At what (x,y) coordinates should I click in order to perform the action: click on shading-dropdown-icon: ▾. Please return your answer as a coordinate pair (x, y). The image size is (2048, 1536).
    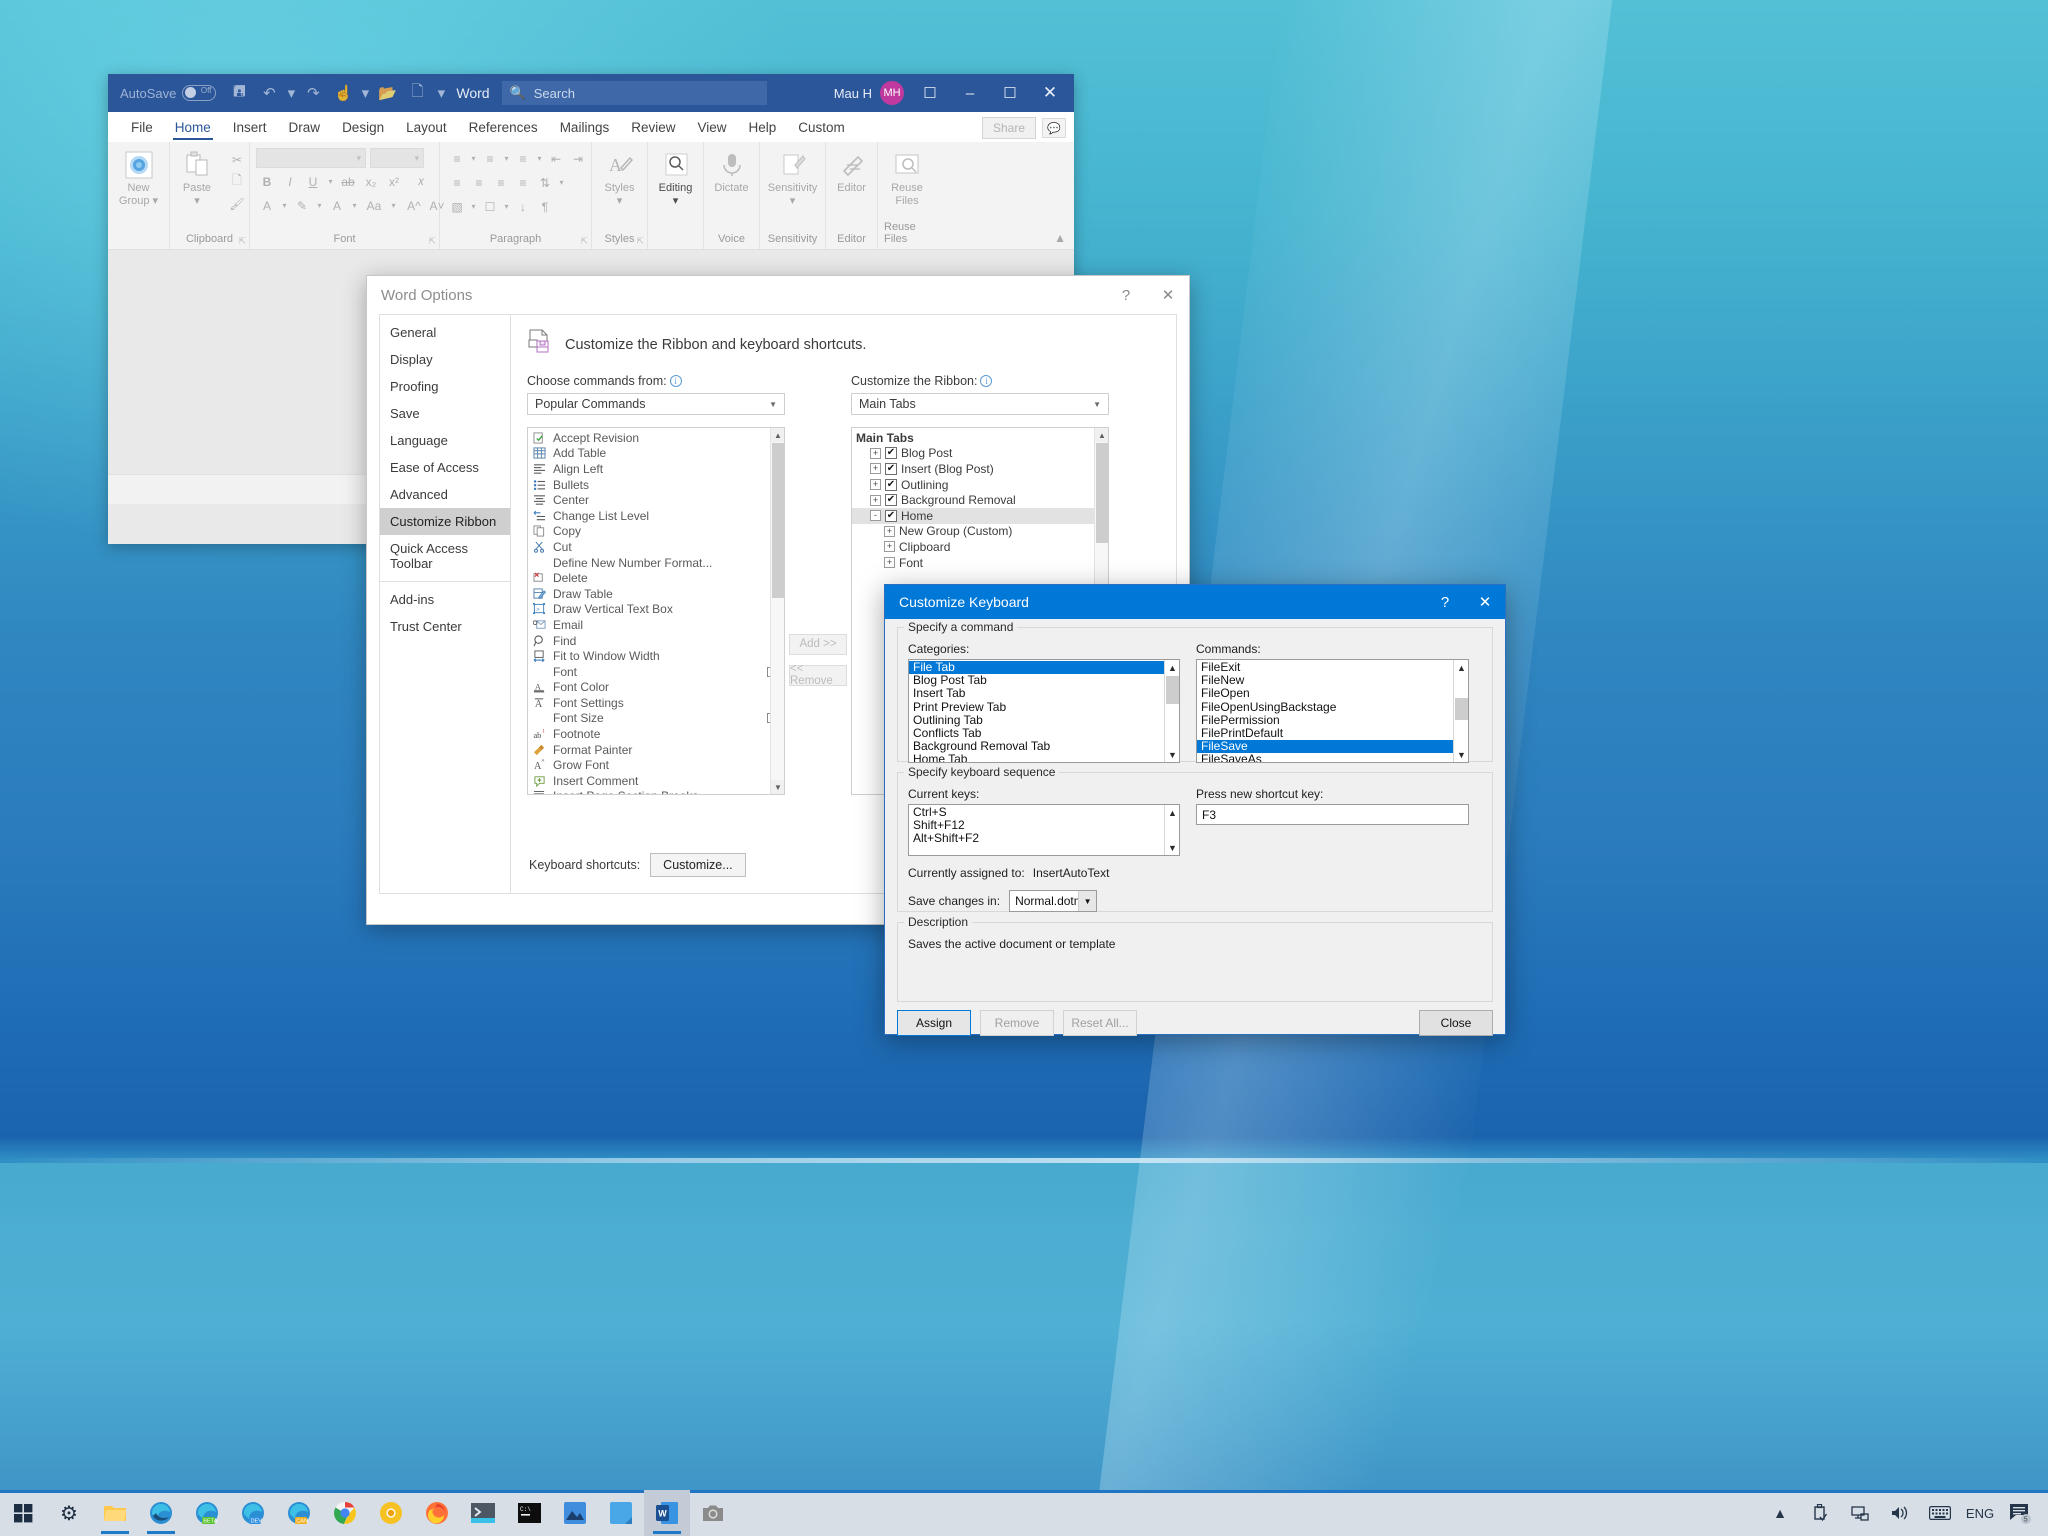
    Looking at the image, I should click on (473, 206).